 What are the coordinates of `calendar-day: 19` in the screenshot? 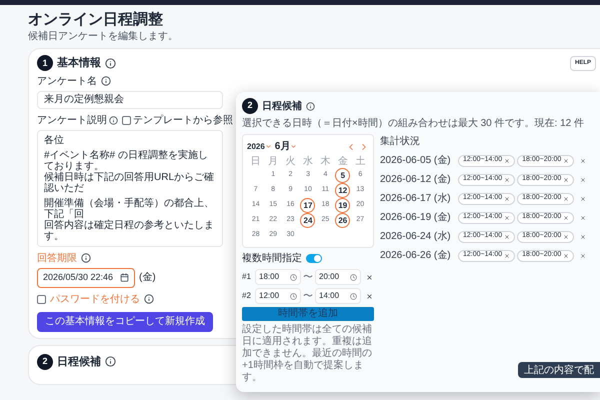 It's located at (342, 205).